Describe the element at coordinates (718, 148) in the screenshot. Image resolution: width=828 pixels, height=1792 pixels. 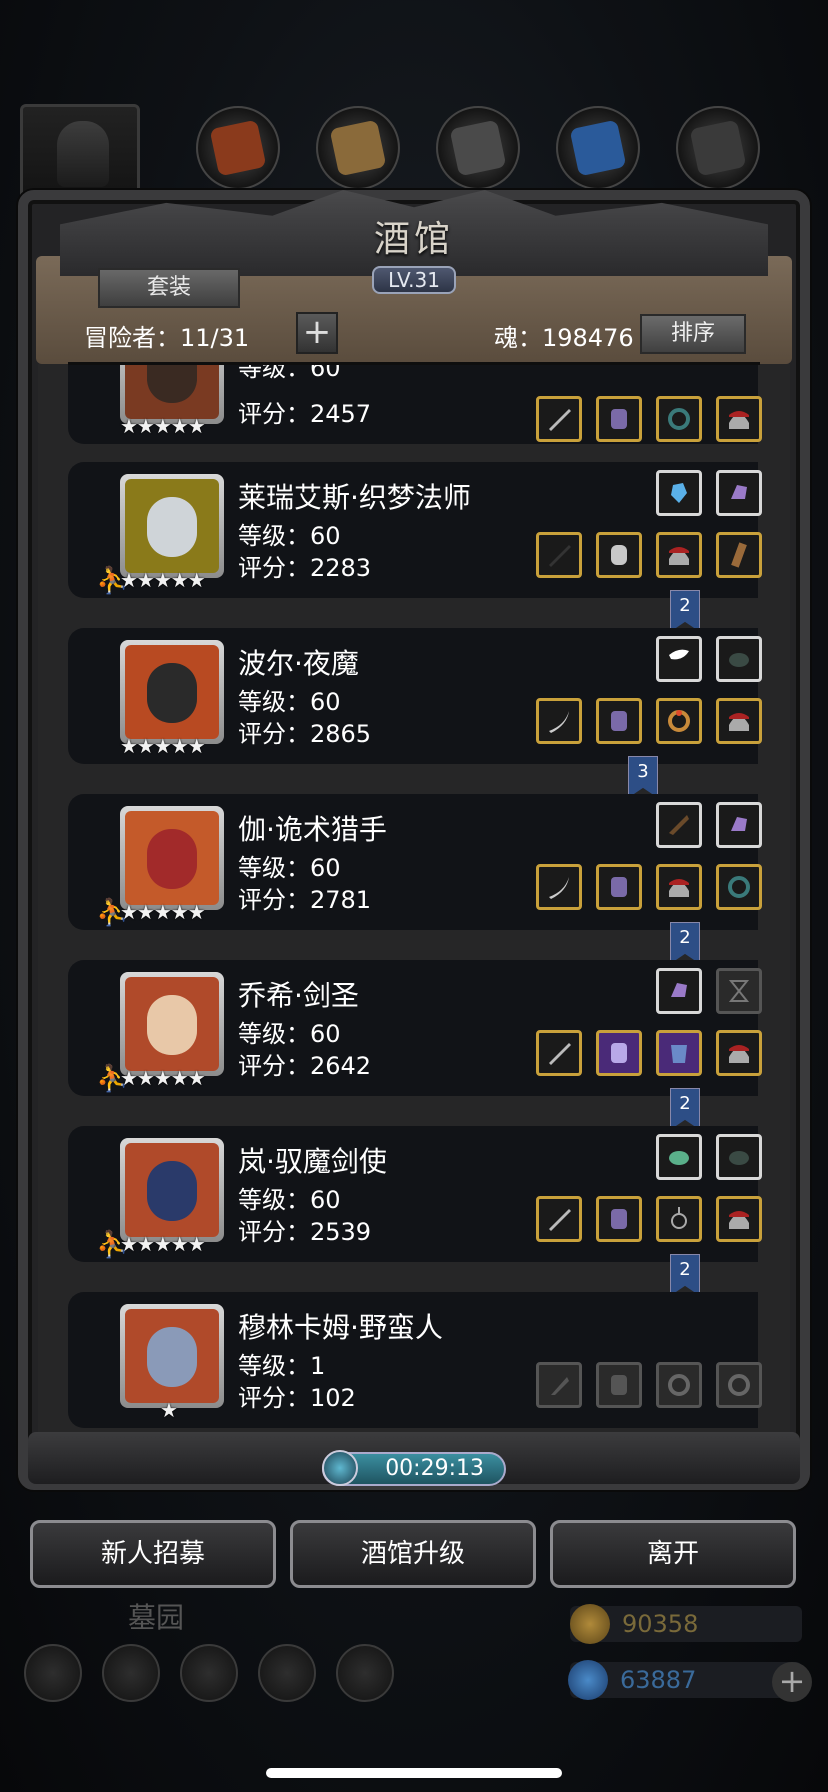
I see `iron-resource-icon` at that location.